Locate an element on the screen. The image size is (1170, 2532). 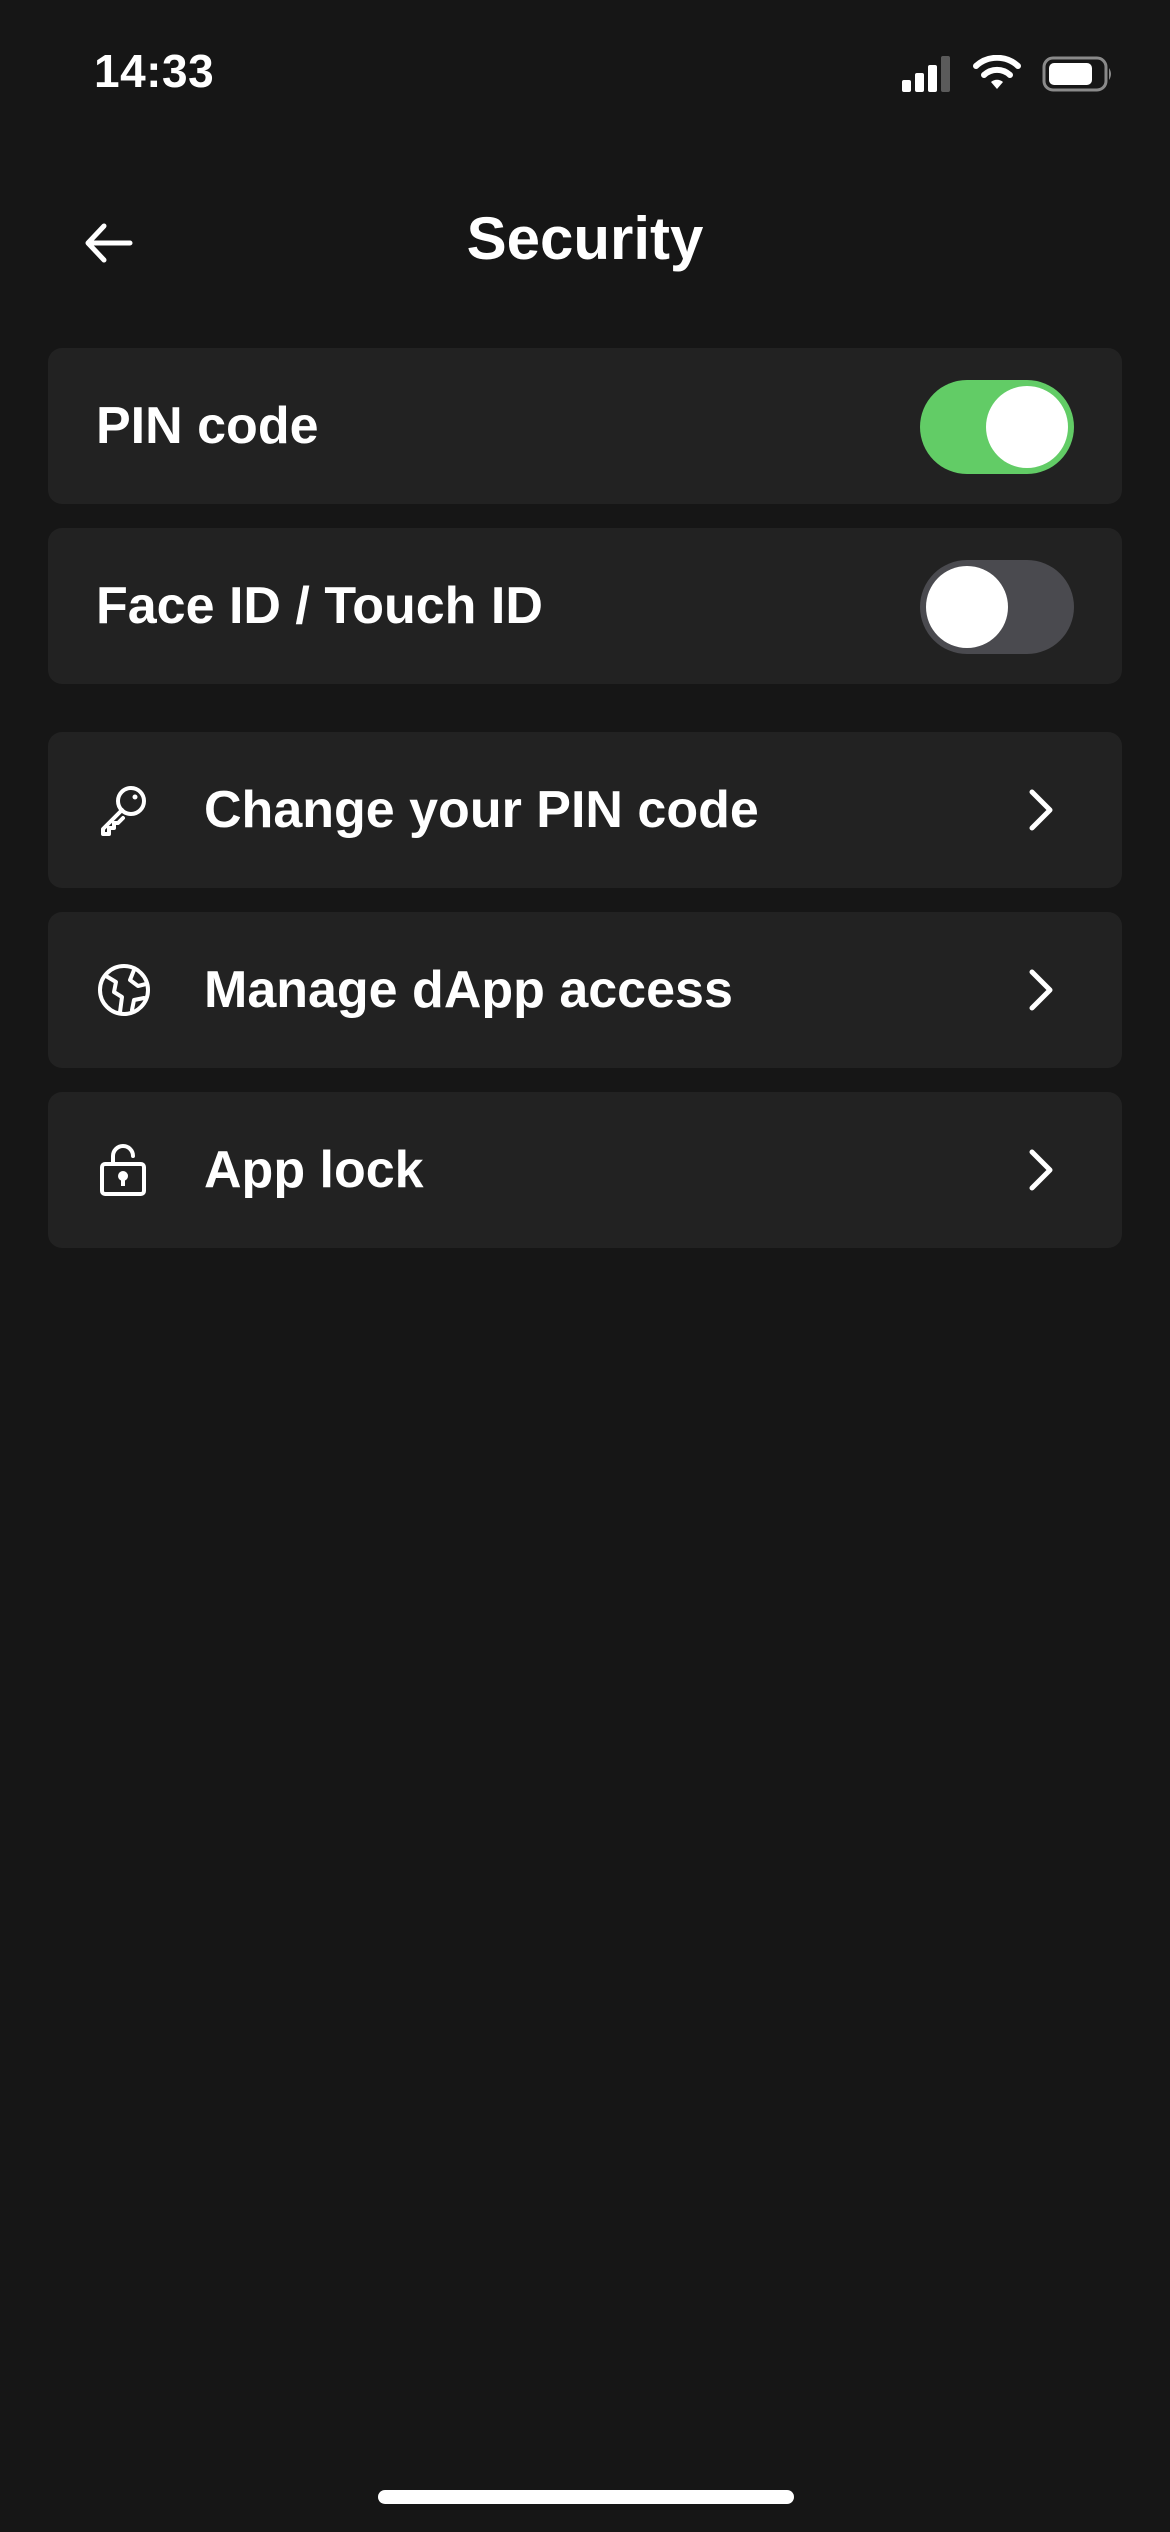
change-pin-code-item: Change your PIN code is located at coordinates (585, 810).